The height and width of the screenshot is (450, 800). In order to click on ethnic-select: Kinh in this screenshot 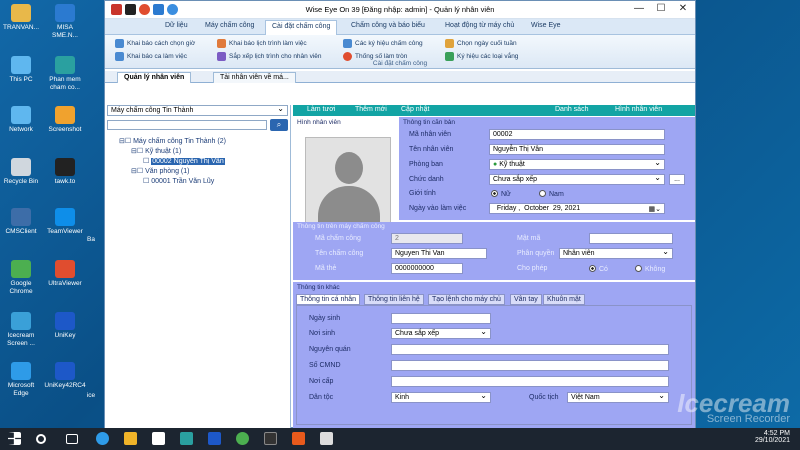, I will do `click(441, 397)`.